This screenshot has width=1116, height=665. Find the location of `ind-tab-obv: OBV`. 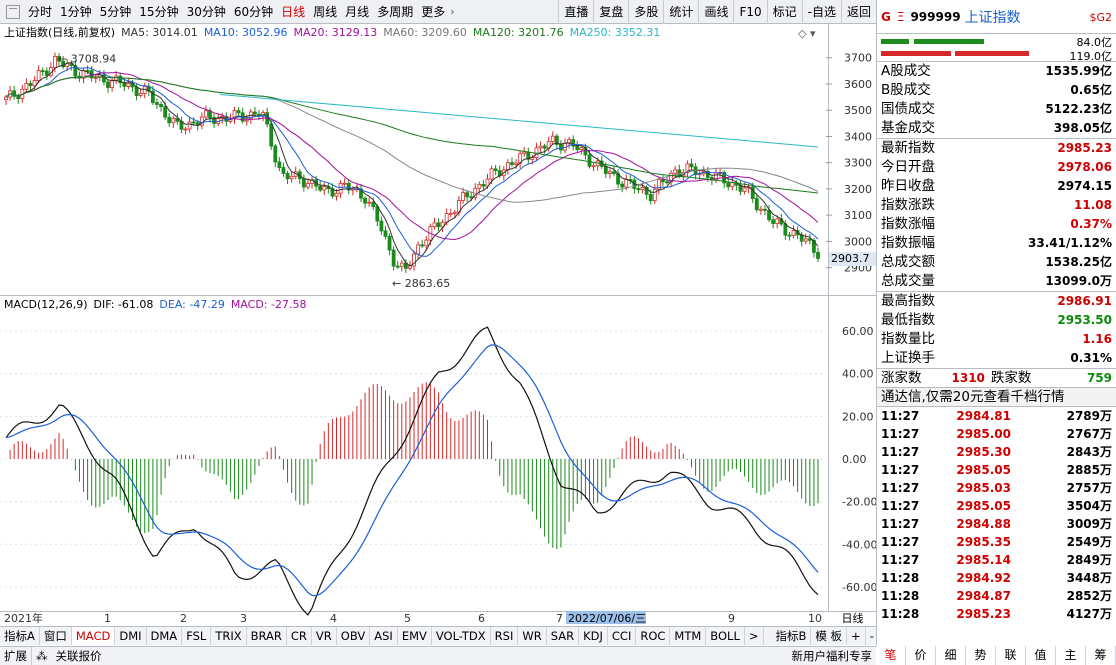

ind-tab-obv: OBV is located at coordinates (354, 636).